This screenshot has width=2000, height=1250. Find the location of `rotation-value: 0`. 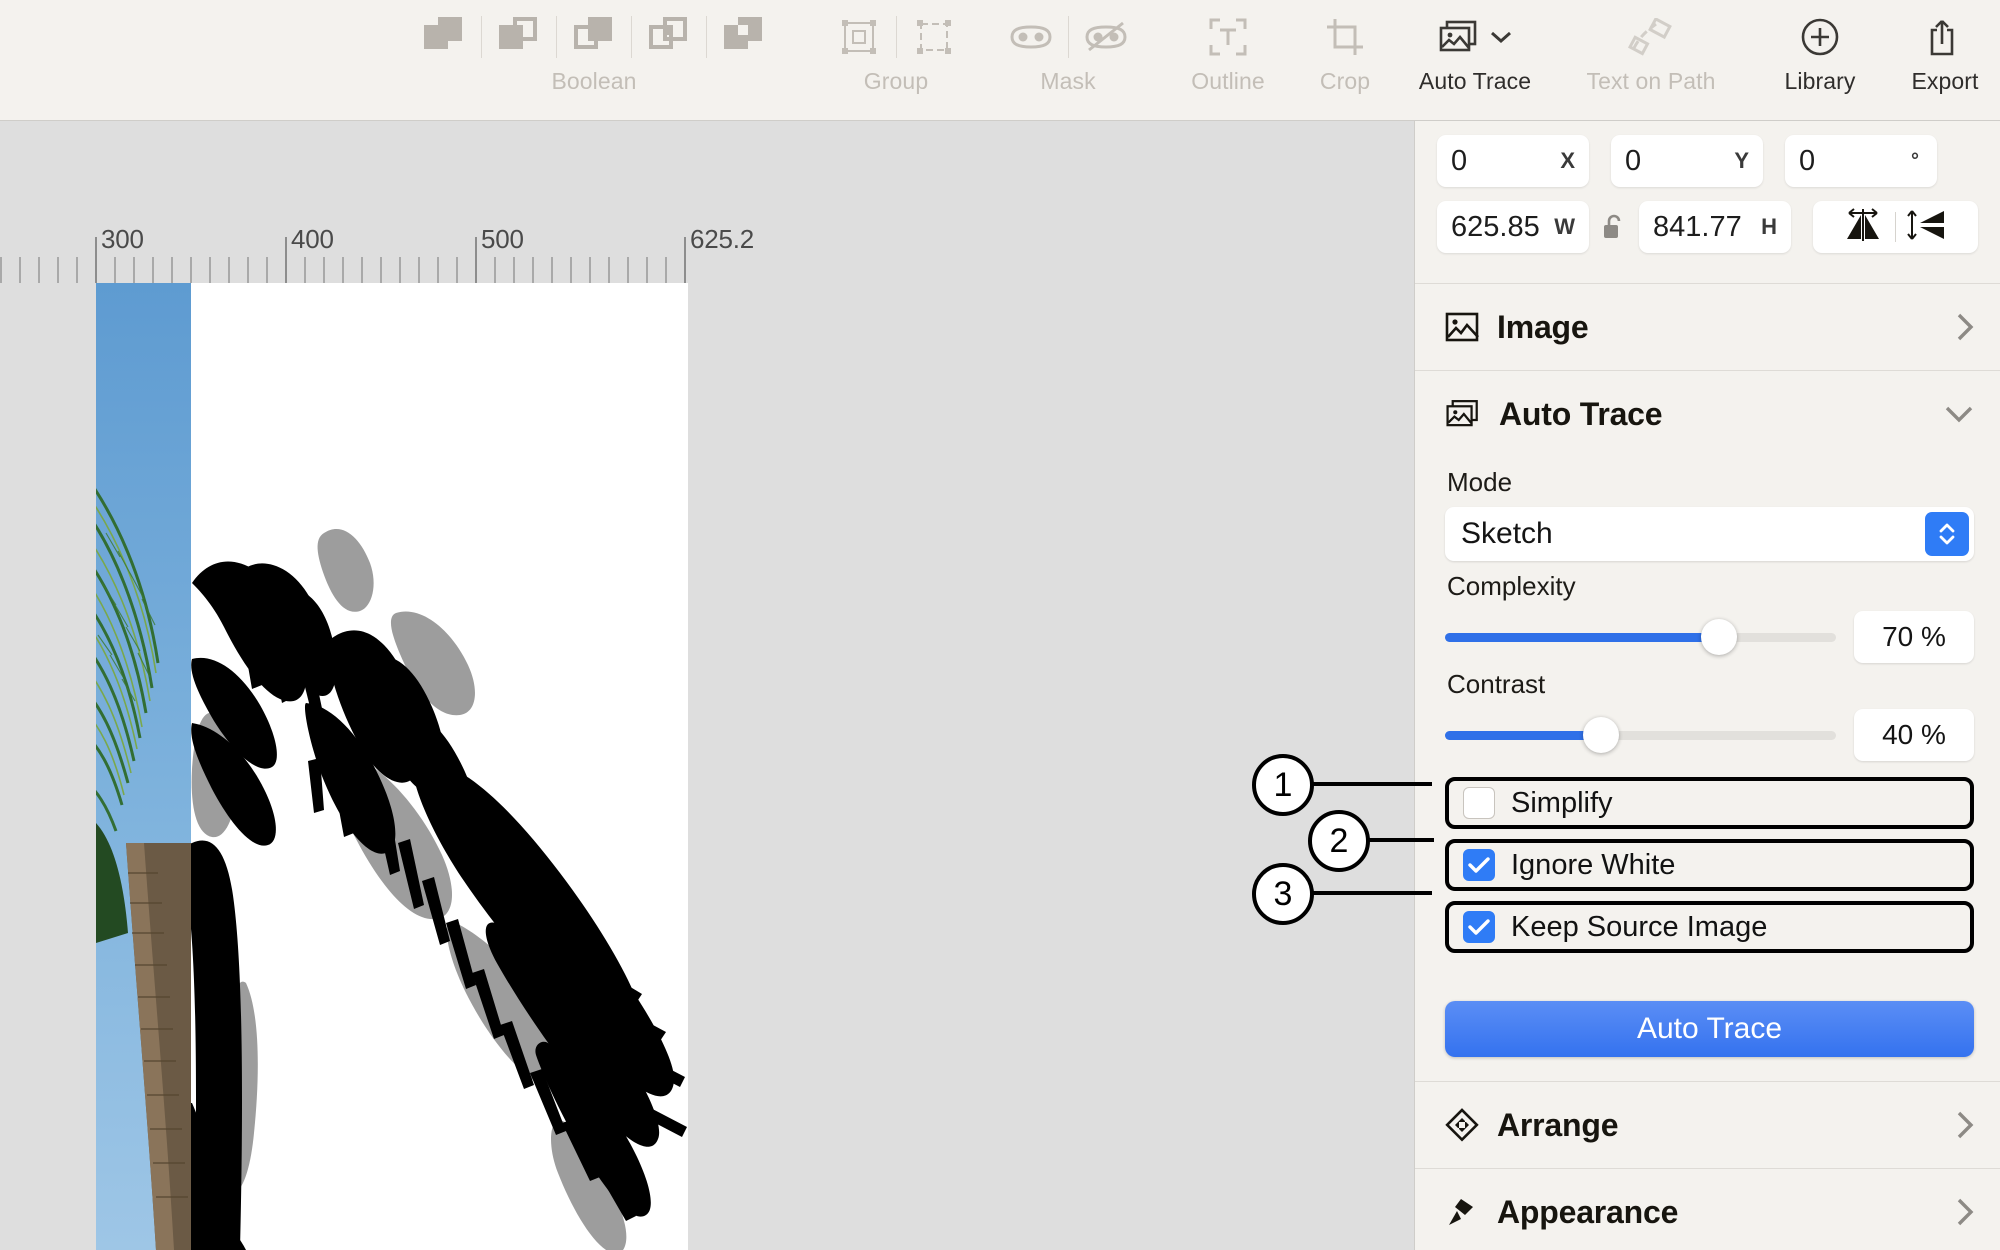

rotation-value: 0 is located at coordinates (1807, 160).